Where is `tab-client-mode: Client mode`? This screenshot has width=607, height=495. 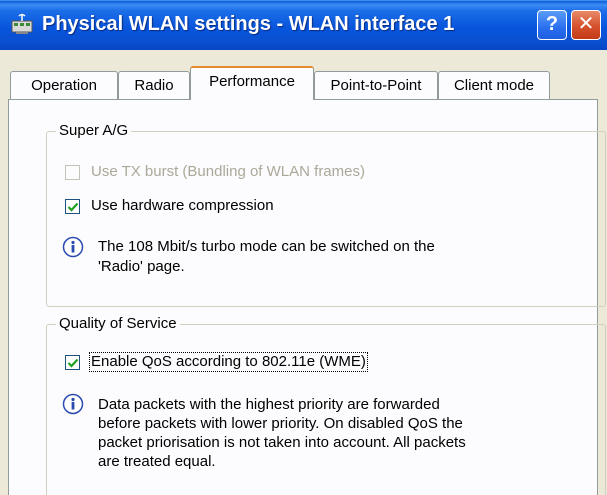 tab-client-mode: Client mode is located at coordinates (494, 86).